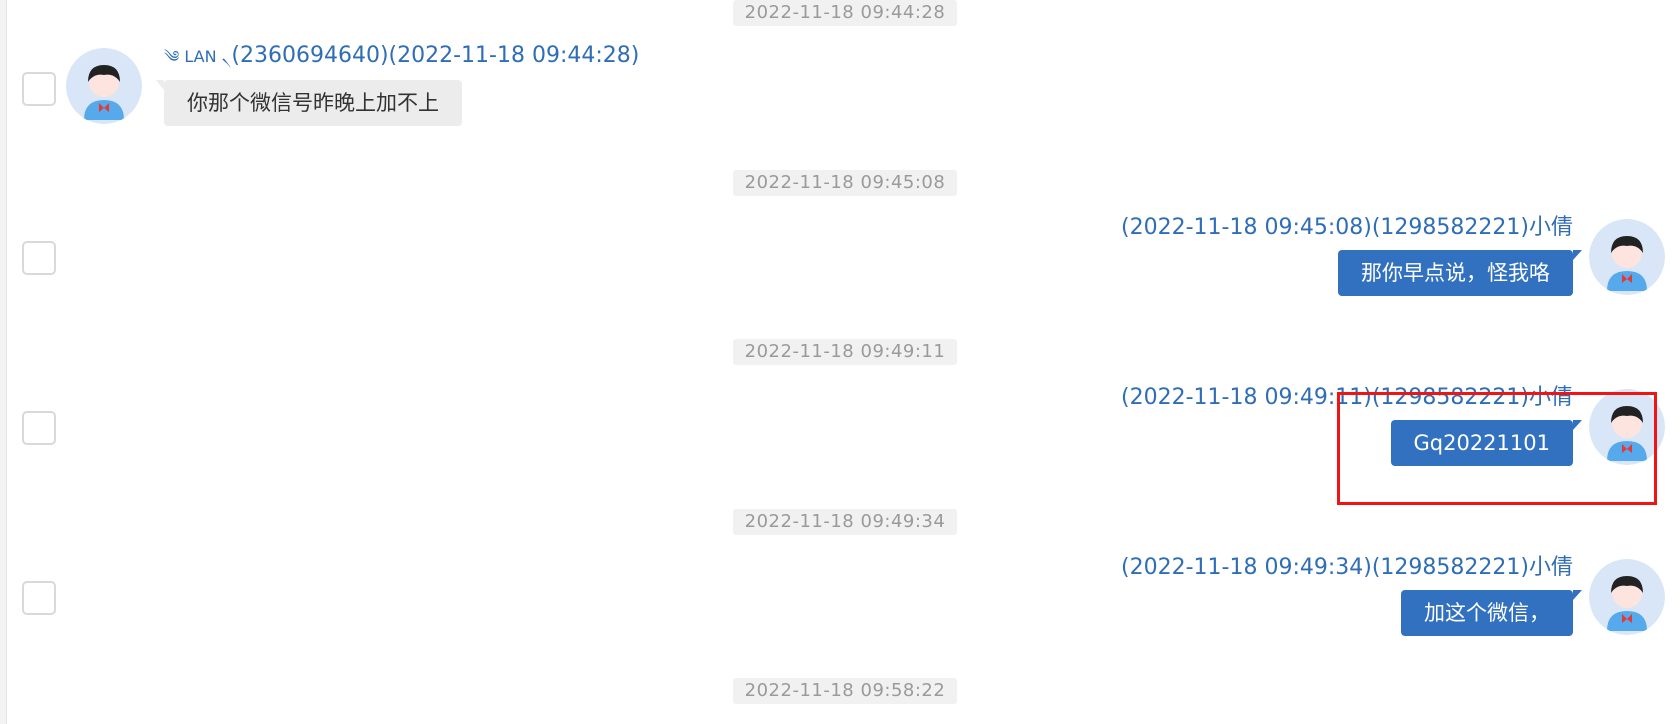 The image size is (1680, 724). I want to click on sender-header-text: (2360694640)(2022-11-18 09:44:28), so click(435, 55).